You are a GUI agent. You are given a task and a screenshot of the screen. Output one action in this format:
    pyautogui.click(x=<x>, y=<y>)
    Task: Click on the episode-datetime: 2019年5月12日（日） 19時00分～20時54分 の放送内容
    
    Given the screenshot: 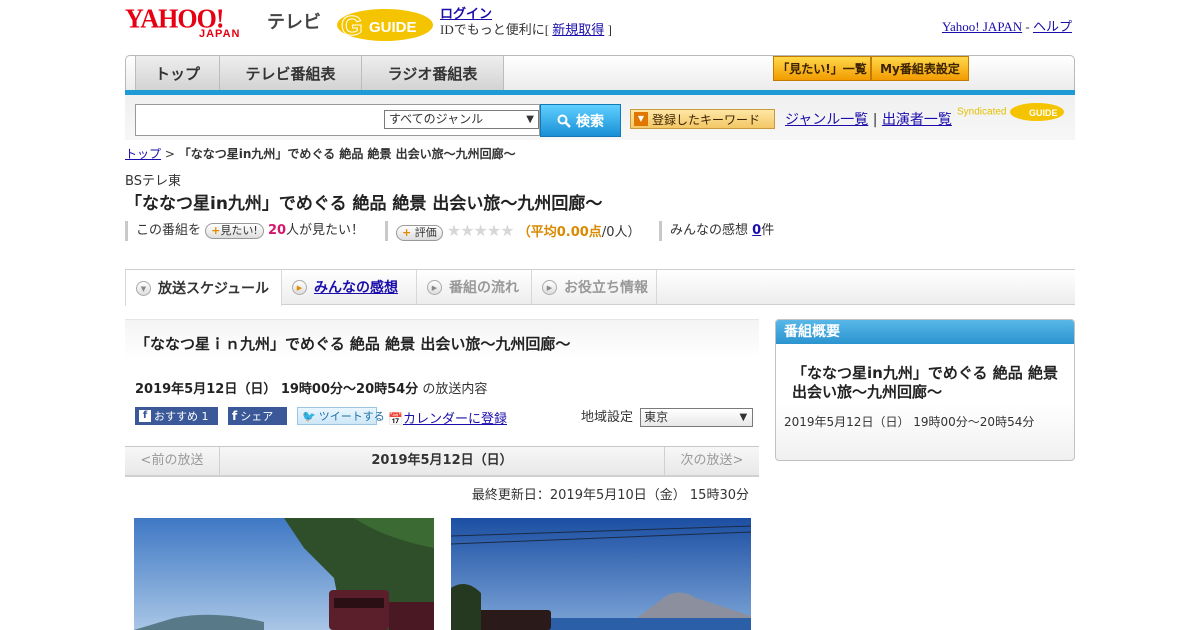 What is the action you would take?
    pyautogui.click(x=311, y=387)
    